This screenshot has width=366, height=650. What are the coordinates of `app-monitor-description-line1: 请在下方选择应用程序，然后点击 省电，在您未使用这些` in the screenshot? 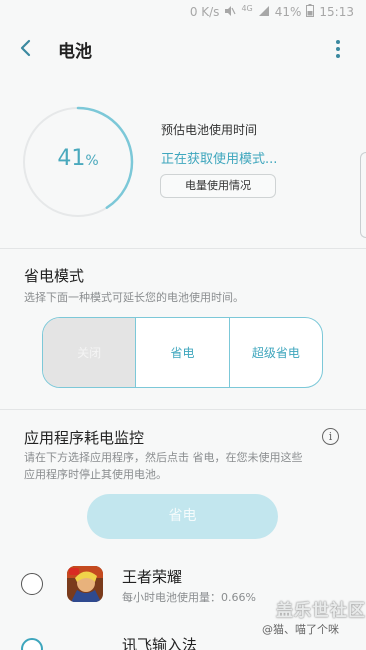 It's located at (163, 457).